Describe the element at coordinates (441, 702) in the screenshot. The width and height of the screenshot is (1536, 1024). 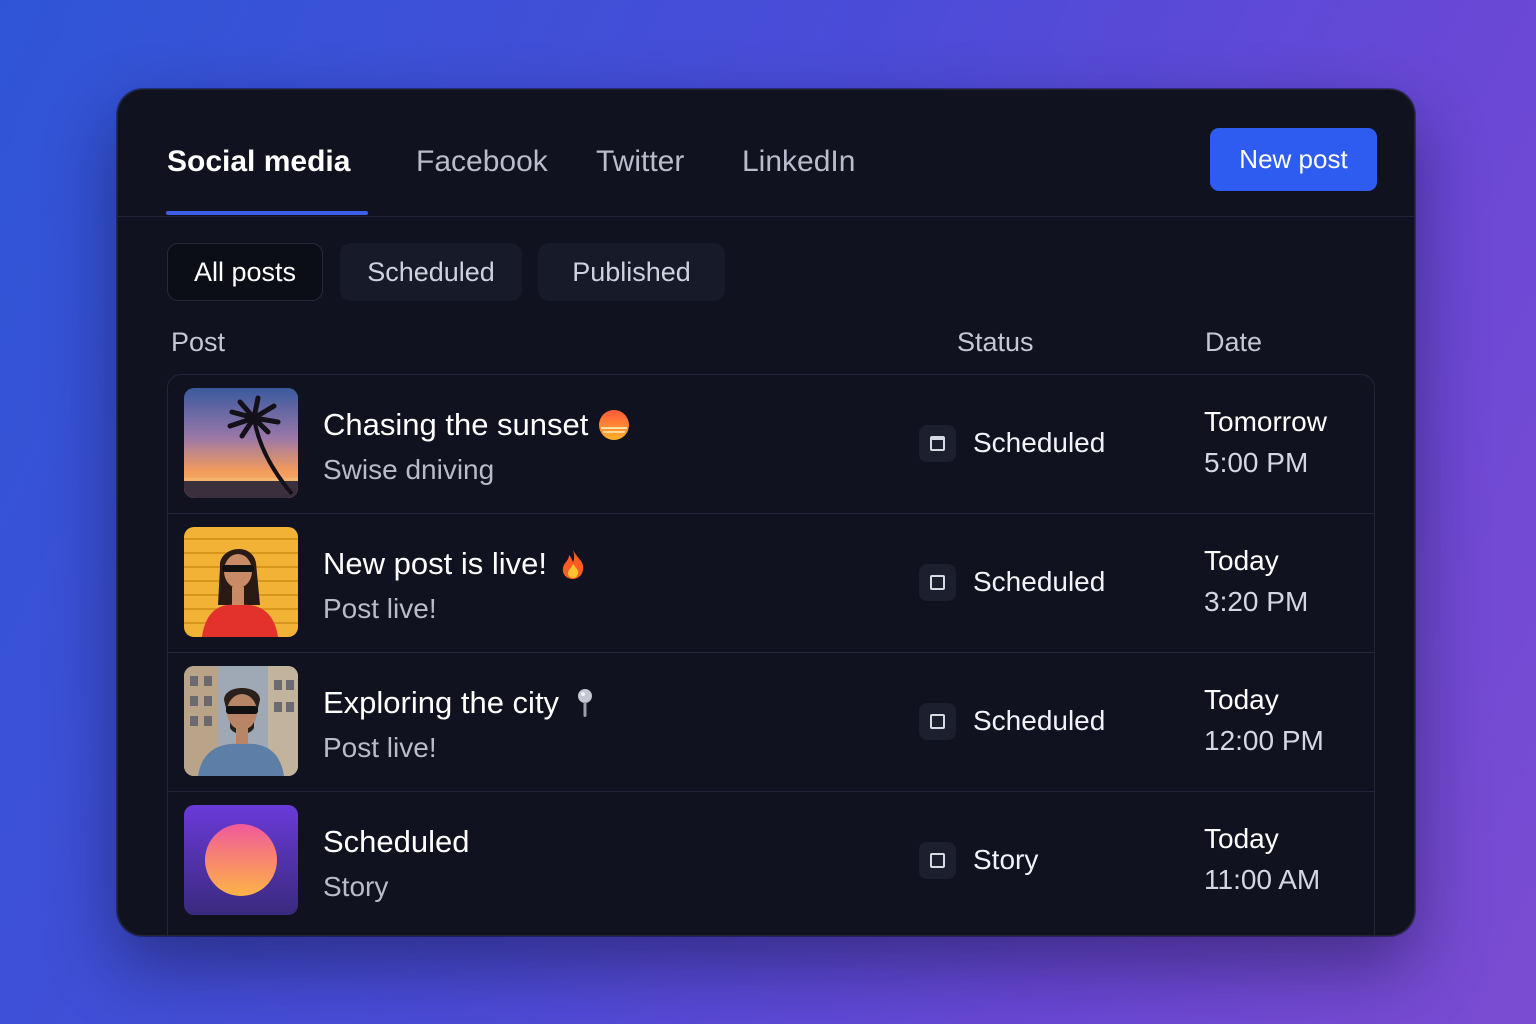
I see `post-title-text: Exploring the city` at that location.